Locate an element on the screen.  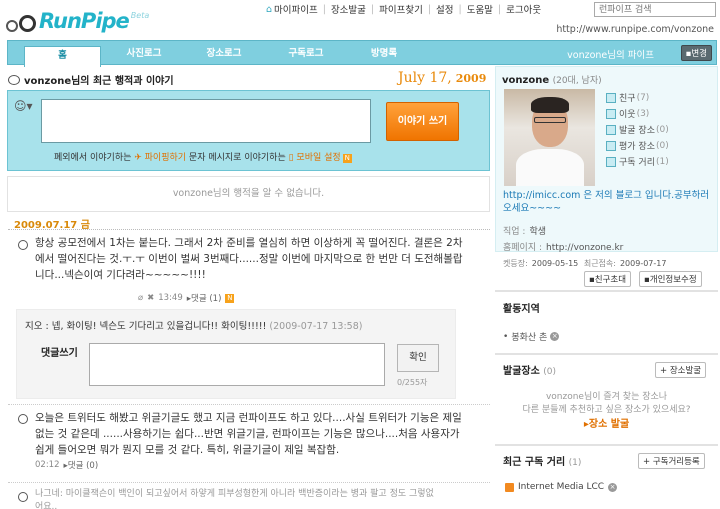
add-subscription-button: + 구독거리등록 is located at coordinates (671, 461).